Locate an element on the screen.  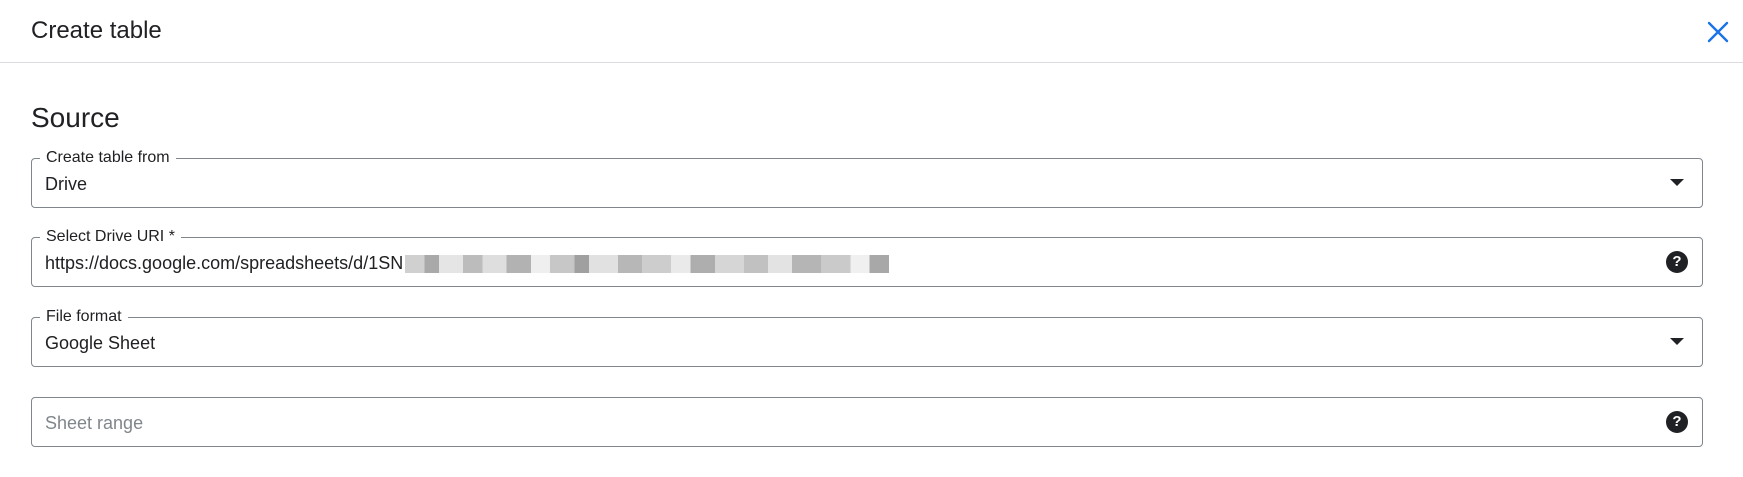
create-table-from-select: Create table from Drive is located at coordinates (867, 178).